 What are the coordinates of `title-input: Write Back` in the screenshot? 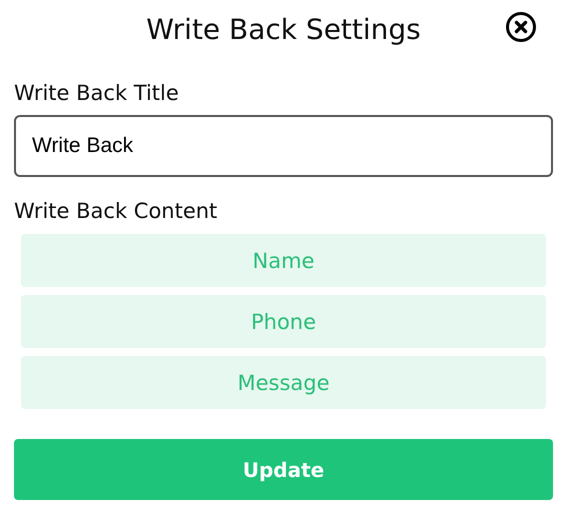 It's located at (283, 146).